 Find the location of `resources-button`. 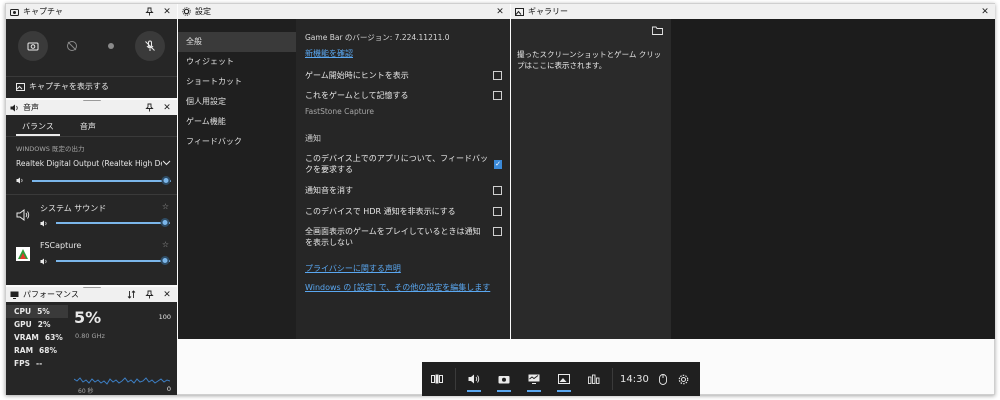

resources-button is located at coordinates (594, 379).